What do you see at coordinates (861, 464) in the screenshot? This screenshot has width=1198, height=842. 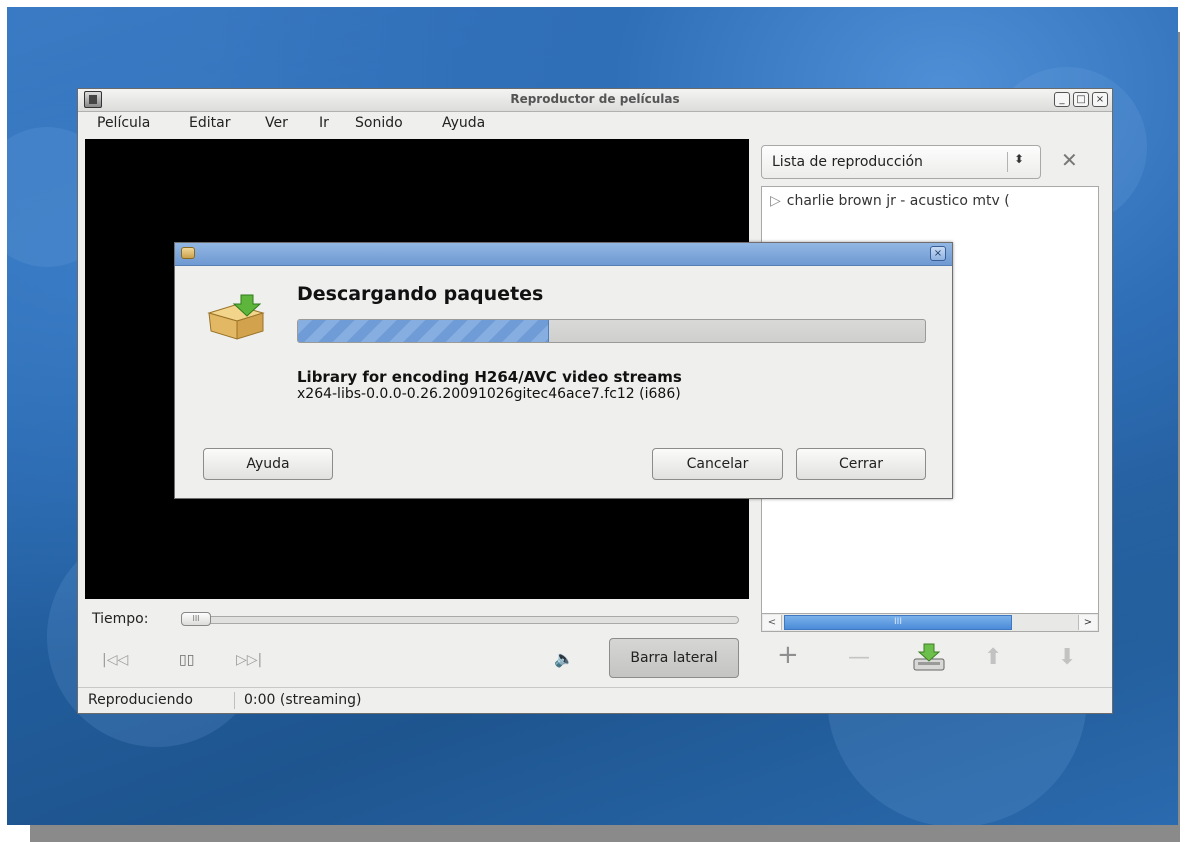 I see `close-dialog-button: Cerrar` at bounding box center [861, 464].